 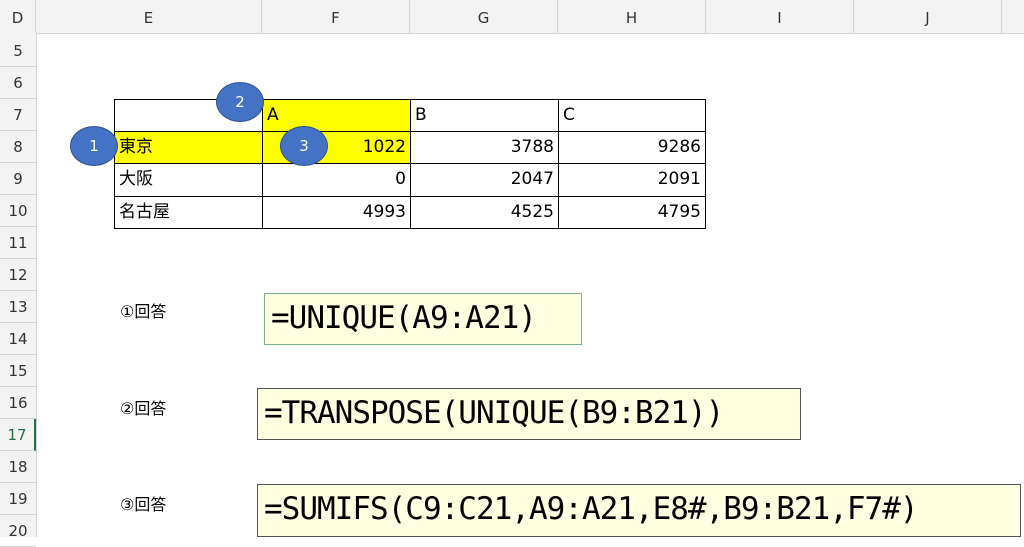 I want to click on table-cell: 4795, so click(x=632, y=212).